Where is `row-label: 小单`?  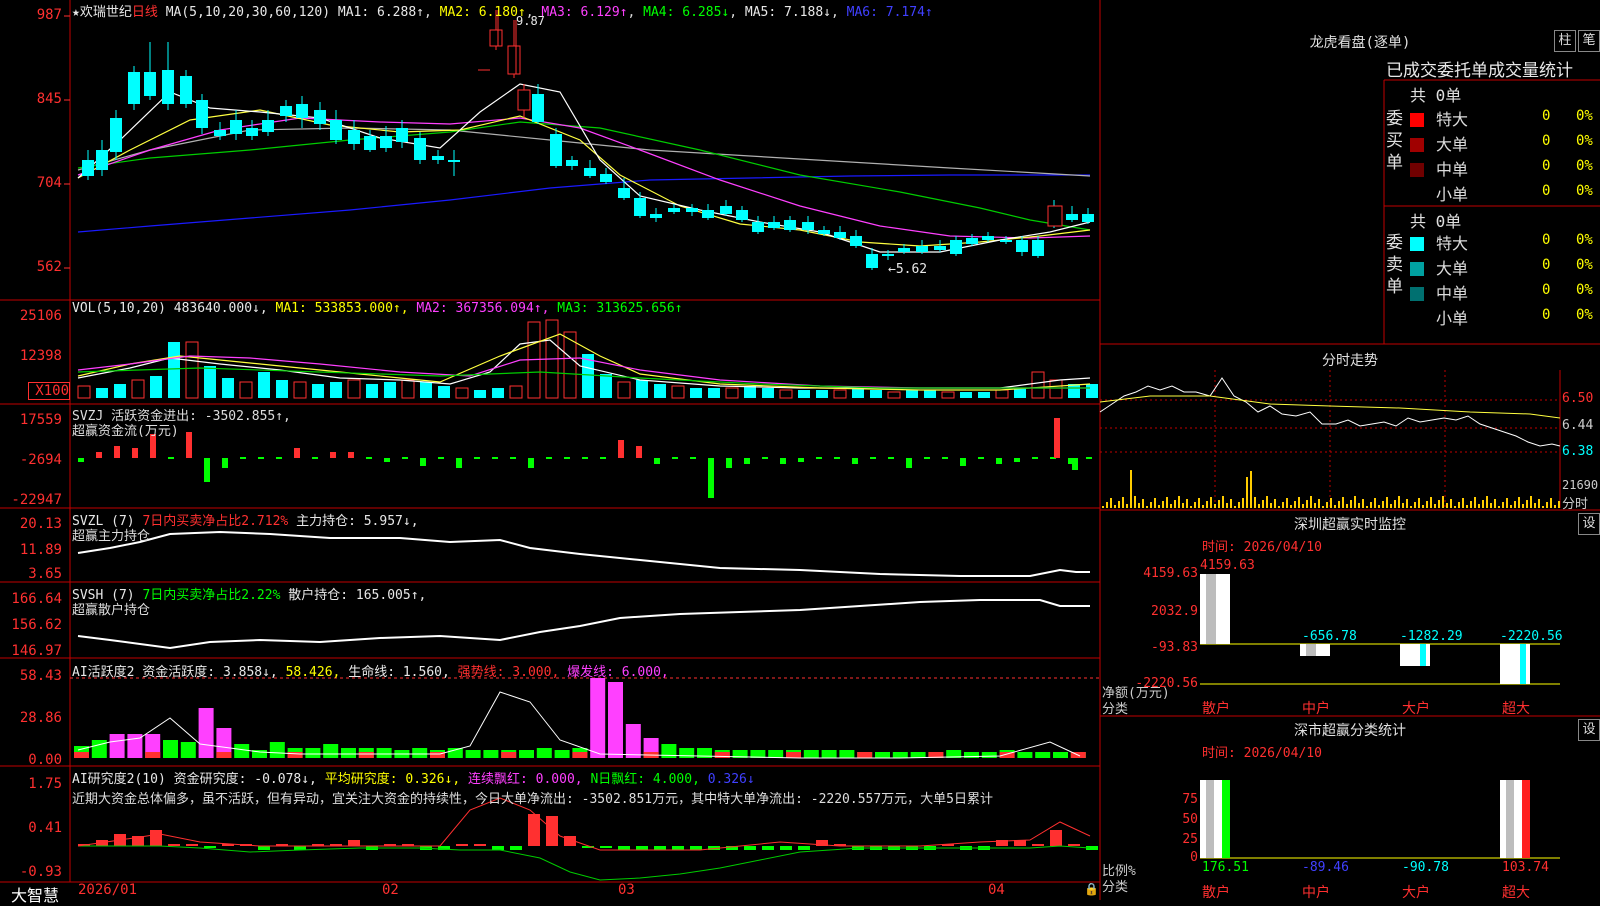
row-label: 小单 is located at coordinates (1452, 318).